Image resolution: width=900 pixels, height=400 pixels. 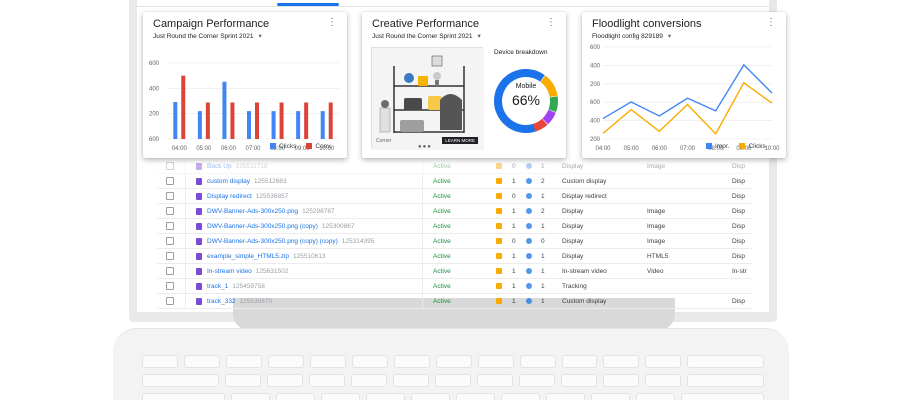 What do you see at coordinates (247, 271) in the screenshot?
I see `creative-name-link: In-stream video 125631502` at bounding box center [247, 271].